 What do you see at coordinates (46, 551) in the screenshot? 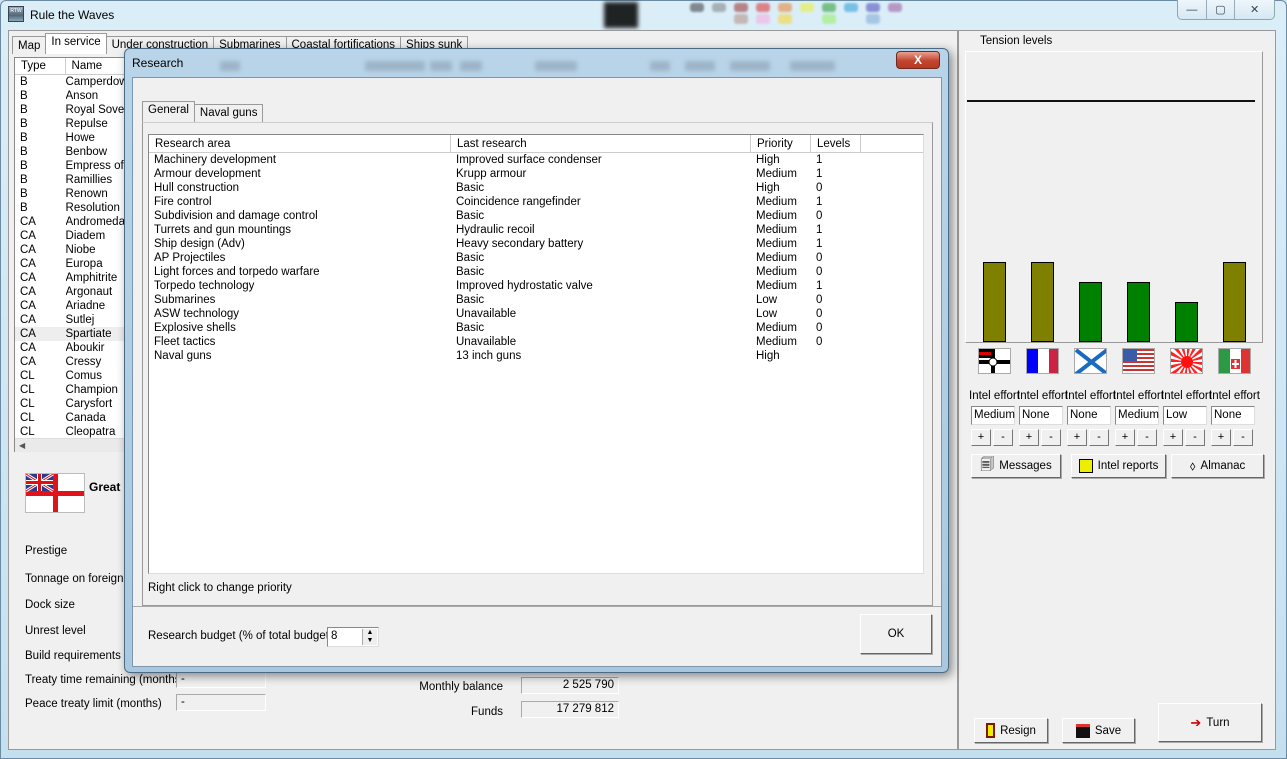
I see `prestige-label: Prestige` at bounding box center [46, 551].